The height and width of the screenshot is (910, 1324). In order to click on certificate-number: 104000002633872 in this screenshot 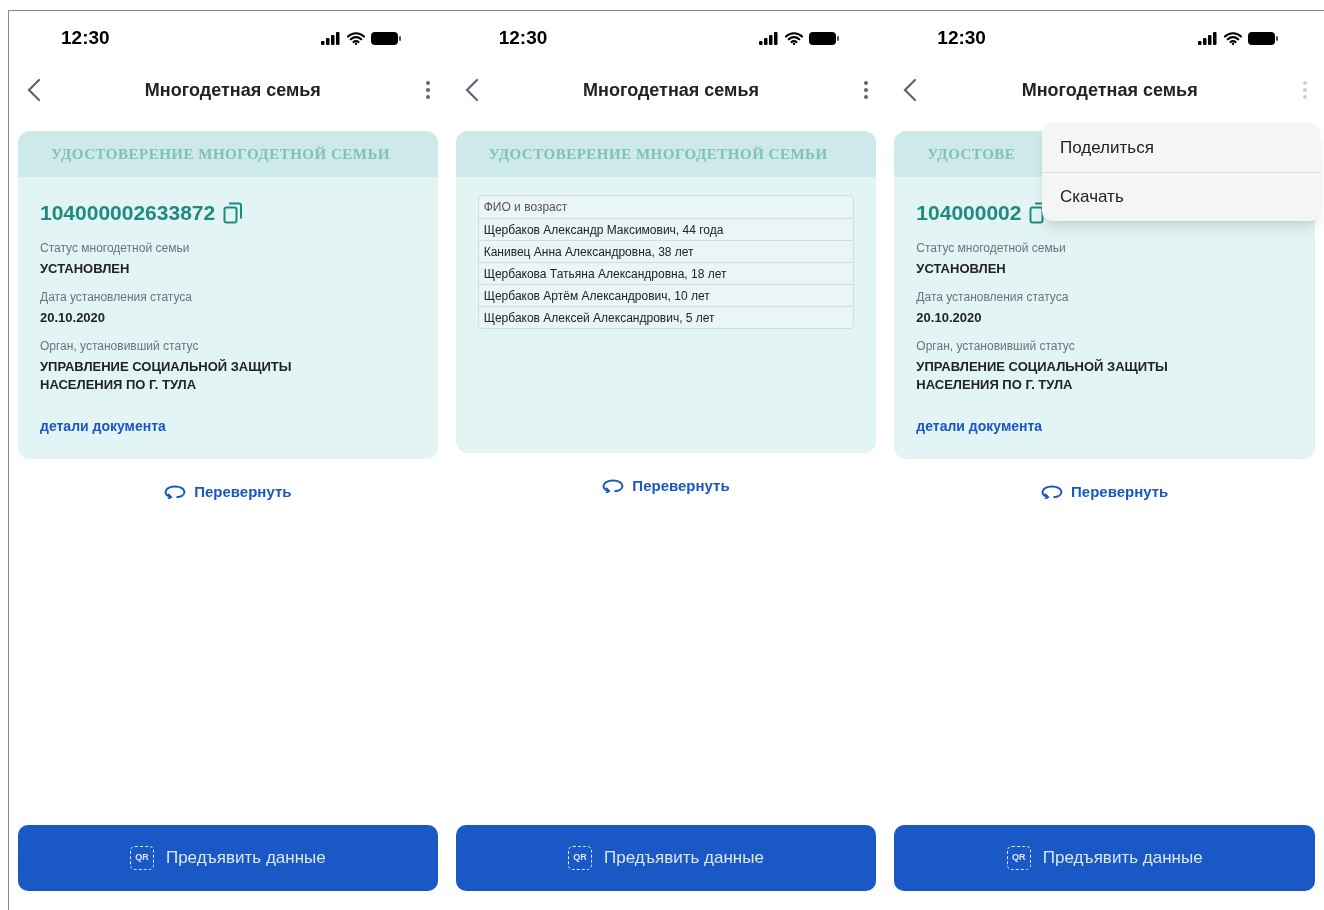, I will do `click(128, 213)`.